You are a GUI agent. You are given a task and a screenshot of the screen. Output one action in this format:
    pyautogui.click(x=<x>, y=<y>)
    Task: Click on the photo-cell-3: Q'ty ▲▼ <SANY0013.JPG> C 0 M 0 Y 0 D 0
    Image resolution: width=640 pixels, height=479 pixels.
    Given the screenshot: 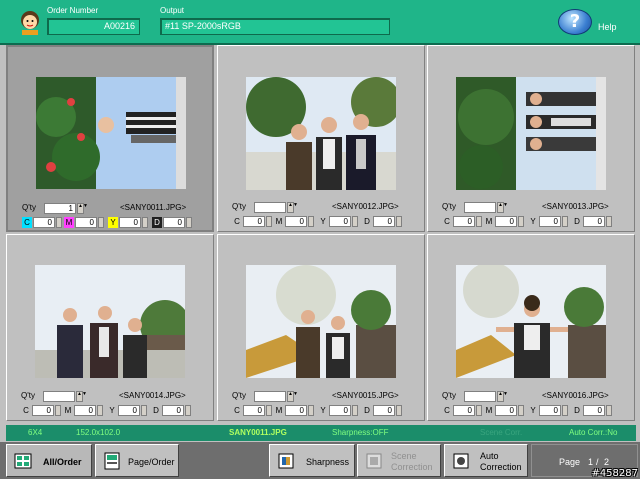 What is the action you would take?
    pyautogui.click(x=531, y=138)
    